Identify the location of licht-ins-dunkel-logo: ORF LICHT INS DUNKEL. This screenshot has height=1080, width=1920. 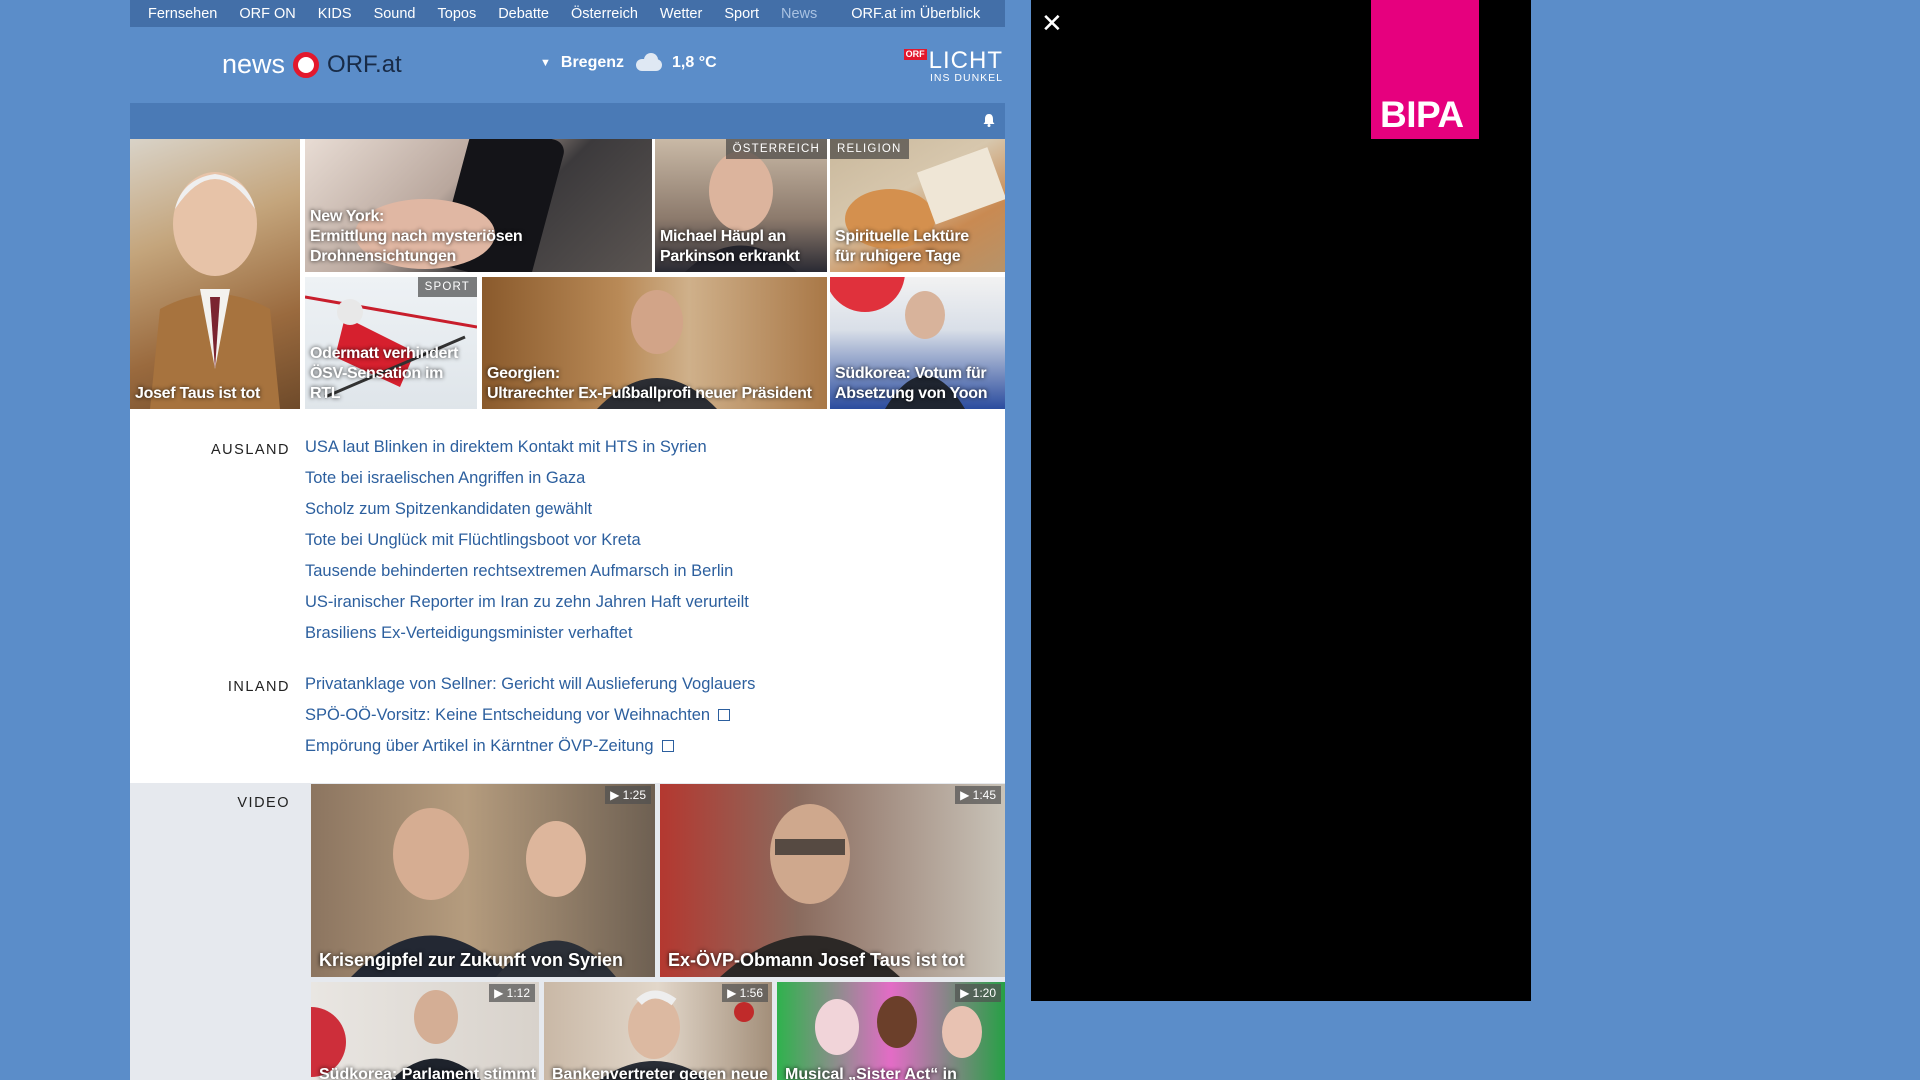
(953, 65).